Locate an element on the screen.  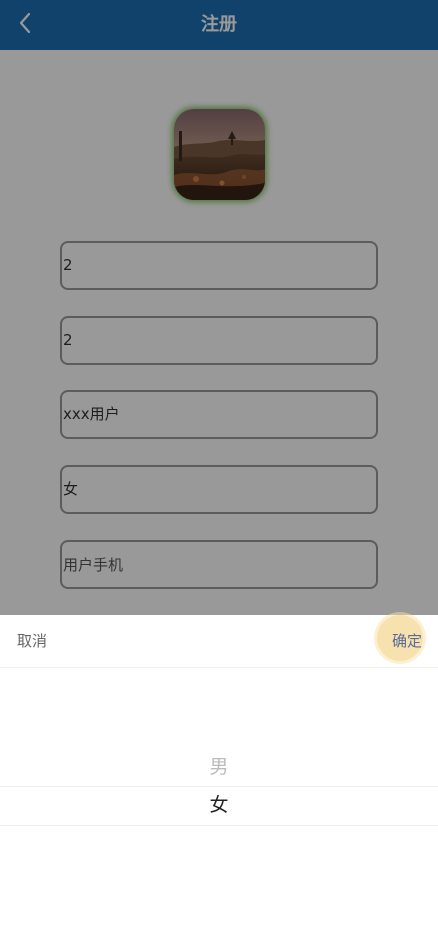
picker-option-female: 女 is located at coordinates (219, 805).